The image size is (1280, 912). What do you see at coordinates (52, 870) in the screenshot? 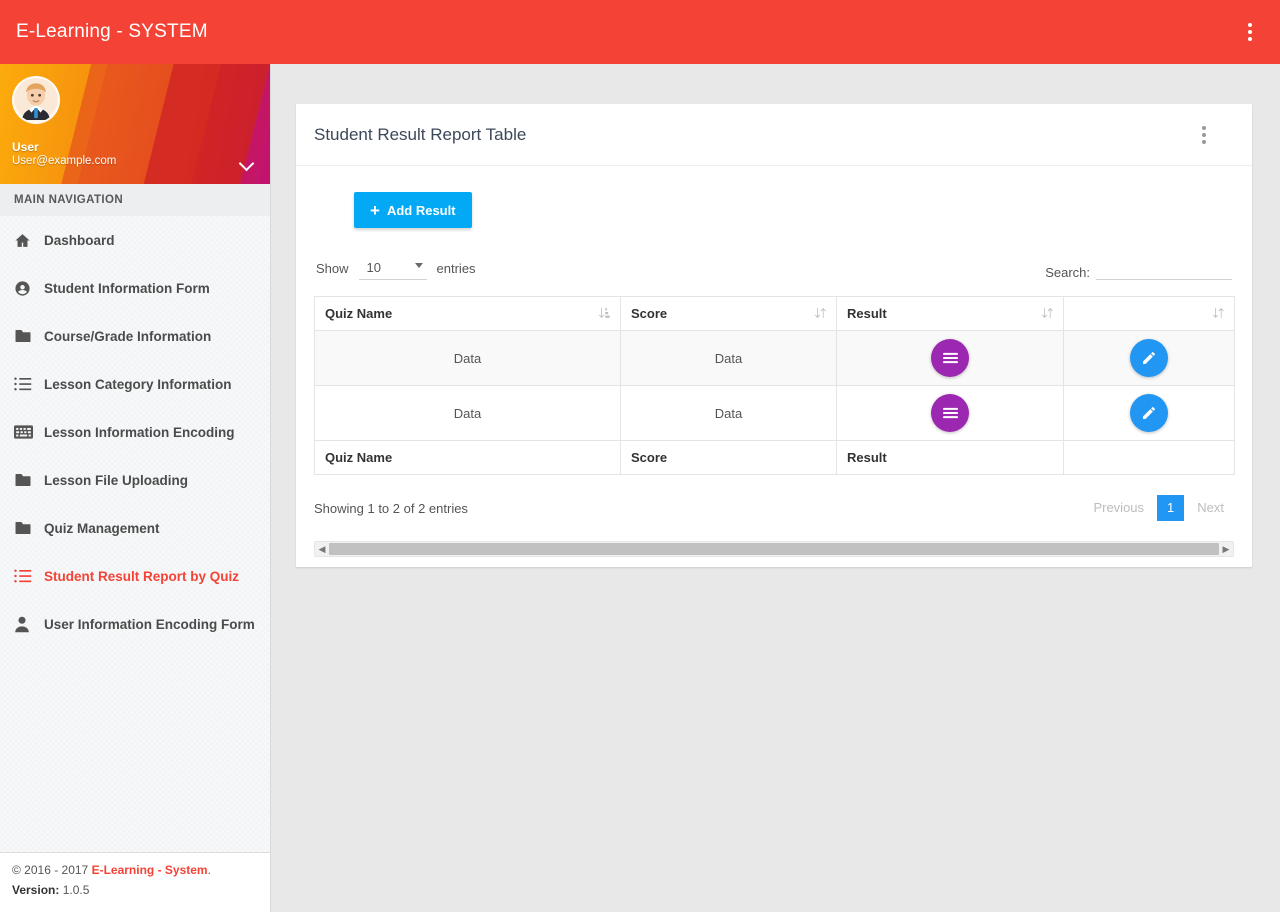
I see `copyright-prefix: © 2016 - 2017` at bounding box center [52, 870].